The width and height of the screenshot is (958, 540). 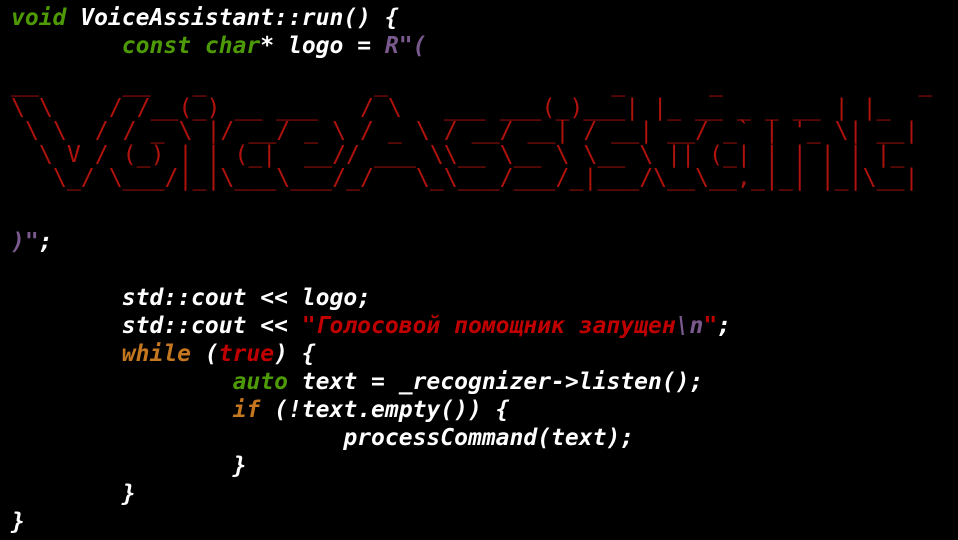 What do you see at coordinates (710, 326) in the screenshot?
I see `string-close-quote: "` at bounding box center [710, 326].